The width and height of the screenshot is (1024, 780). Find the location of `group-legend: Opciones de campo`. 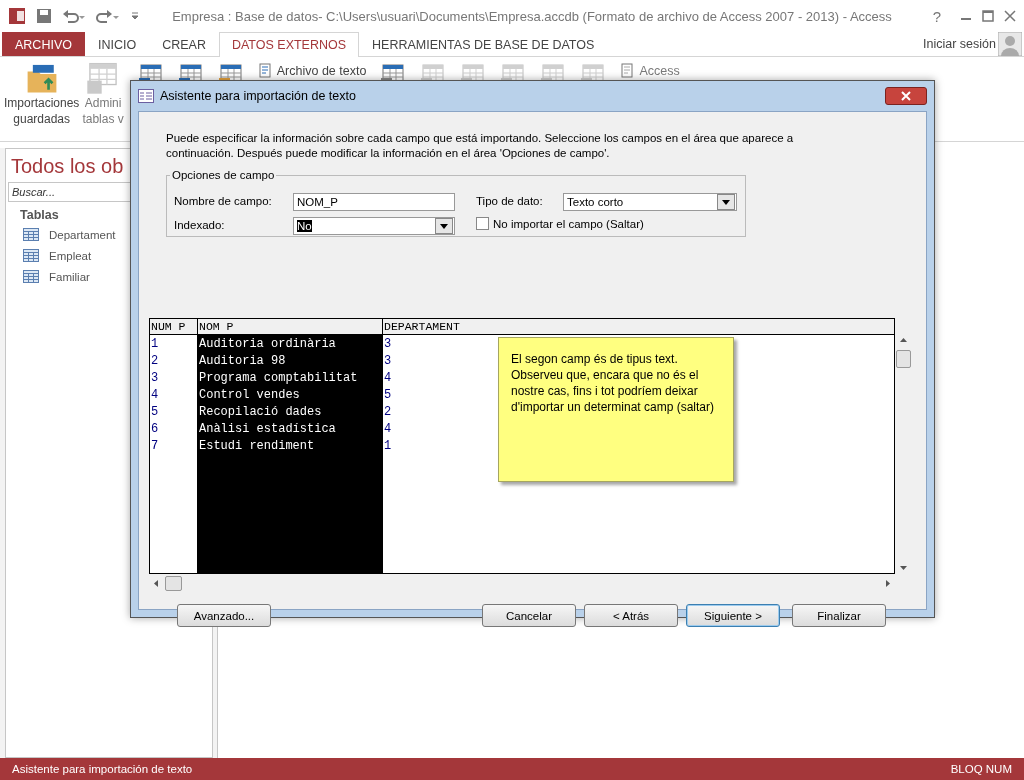

group-legend: Opciones de campo is located at coordinates (223, 175).